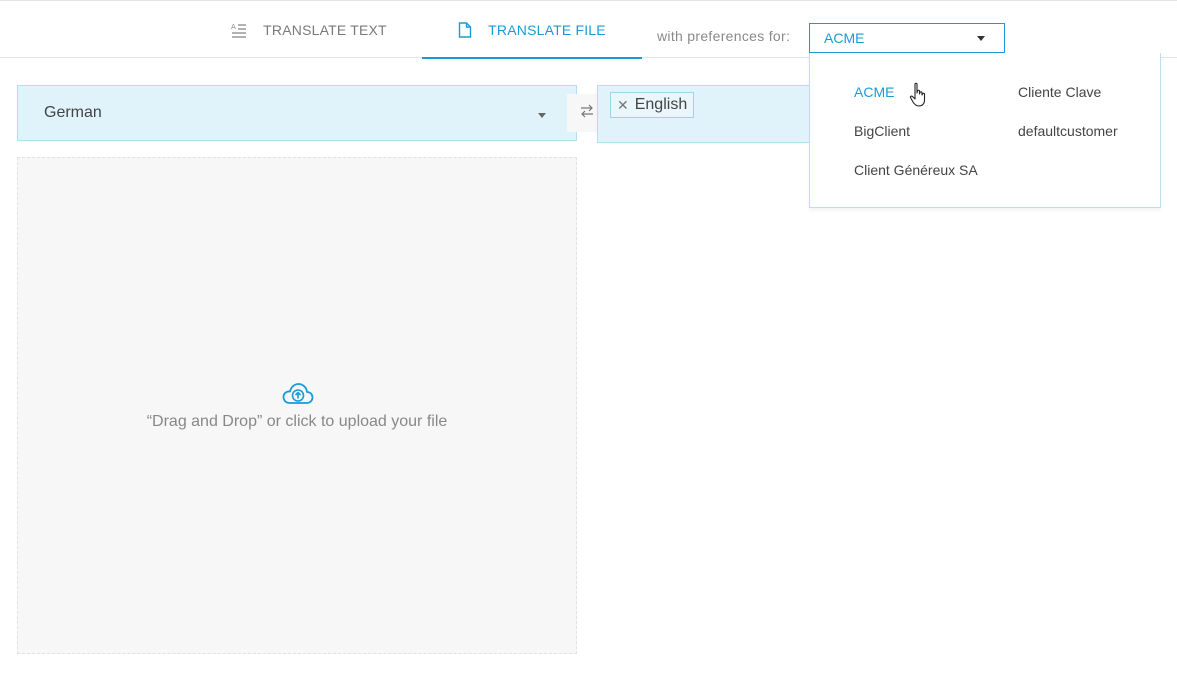  What do you see at coordinates (1059, 92) in the screenshot?
I see `preferences-option-cliente-clave: Cliente Clave` at bounding box center [1059, 92].